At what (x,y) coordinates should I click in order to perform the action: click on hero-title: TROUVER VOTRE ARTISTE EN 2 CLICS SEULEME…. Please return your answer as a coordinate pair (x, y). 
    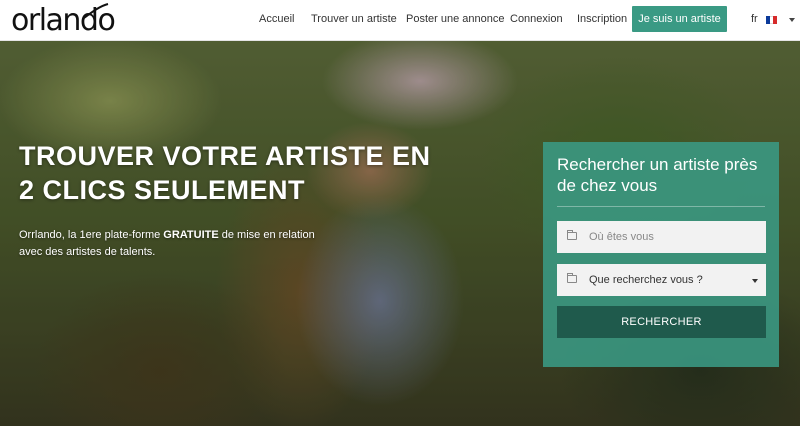
    Looking at the image, I should click on (244, 173).